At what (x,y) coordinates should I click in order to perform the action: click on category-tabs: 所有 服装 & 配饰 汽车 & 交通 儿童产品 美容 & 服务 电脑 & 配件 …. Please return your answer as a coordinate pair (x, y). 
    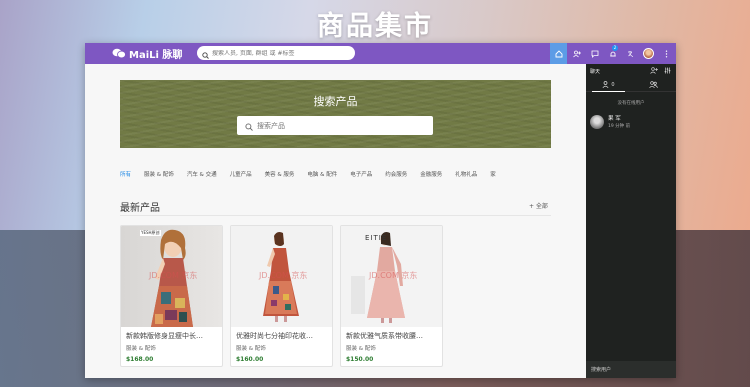
    Looking at the image, I should click on (314, 174).